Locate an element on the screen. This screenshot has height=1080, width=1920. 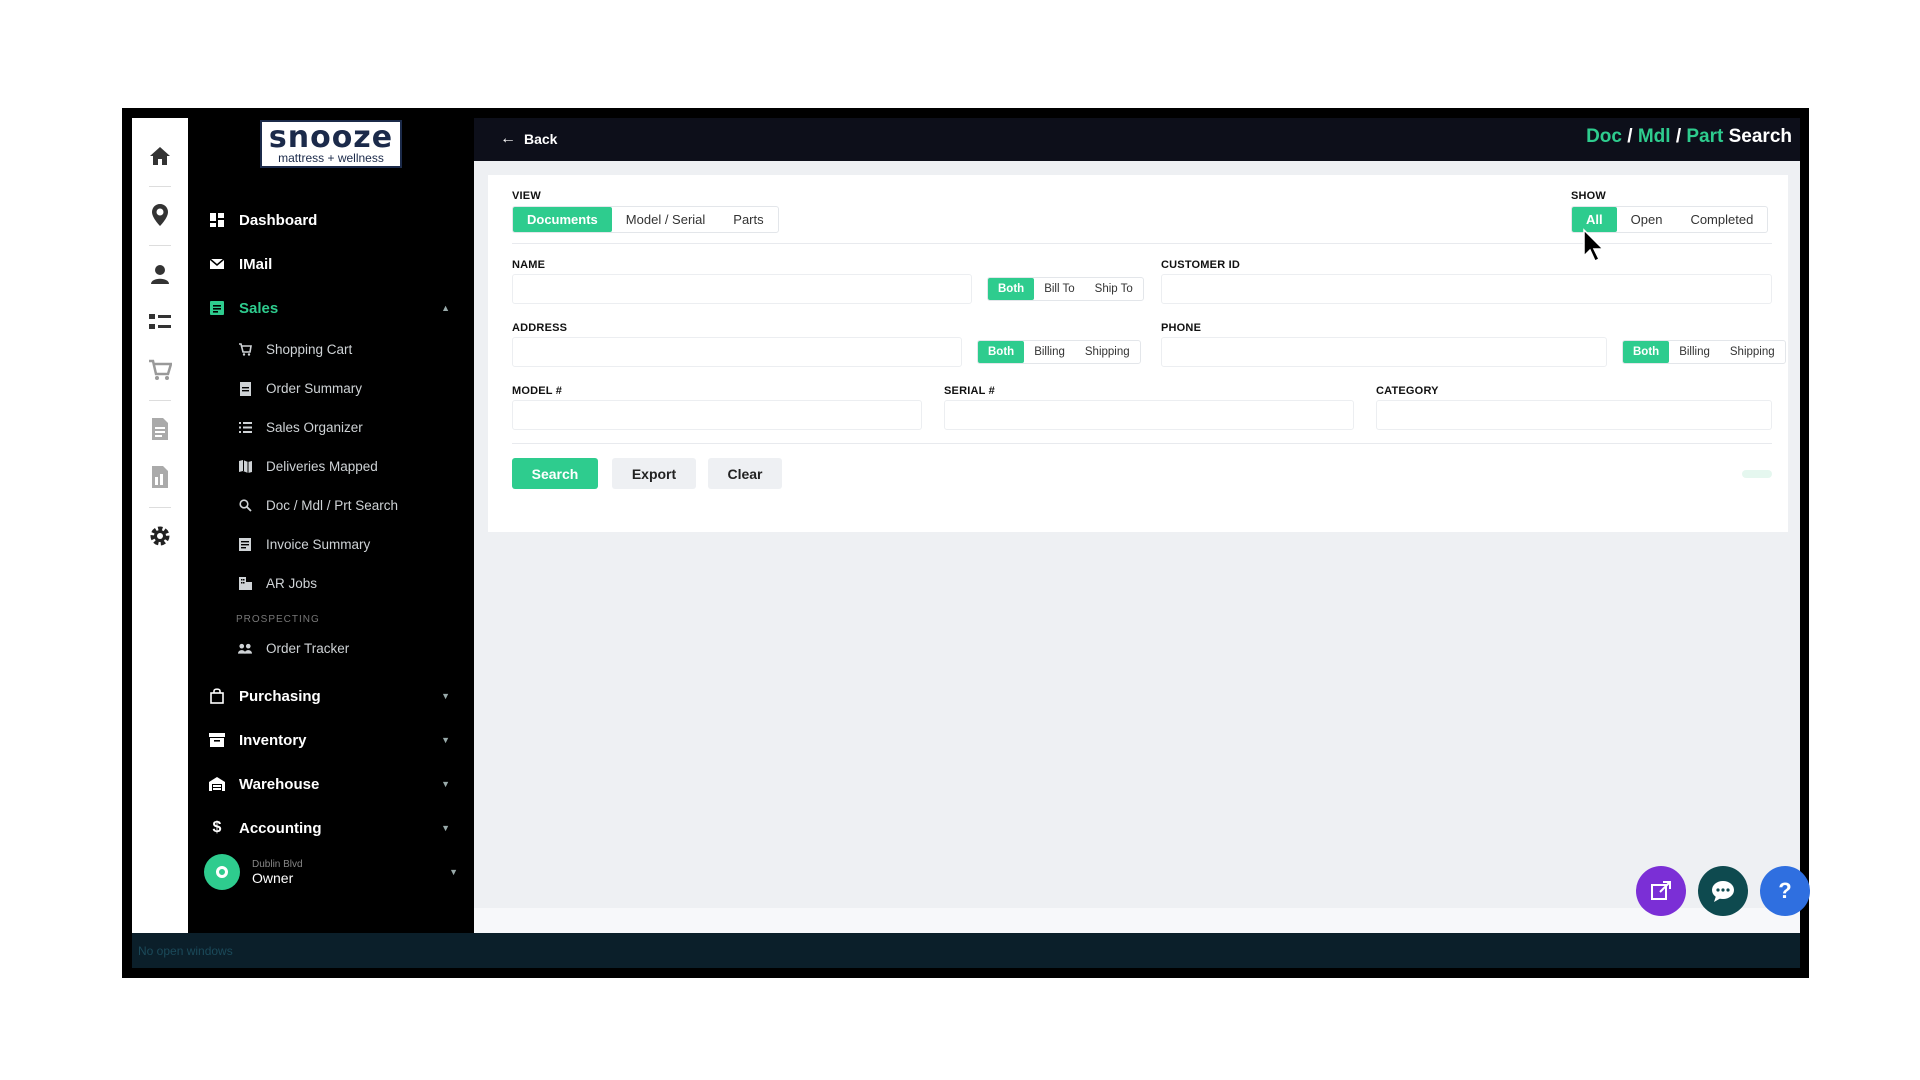
icon-rail is located at coordinates (160, 525).